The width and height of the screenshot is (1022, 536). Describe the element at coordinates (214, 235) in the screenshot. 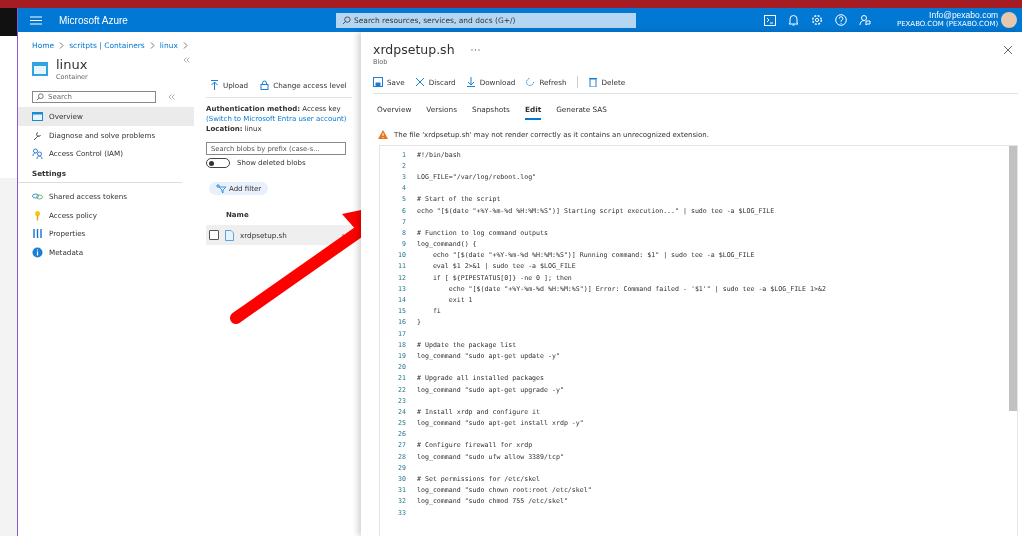

I see `checkbox` at that location.